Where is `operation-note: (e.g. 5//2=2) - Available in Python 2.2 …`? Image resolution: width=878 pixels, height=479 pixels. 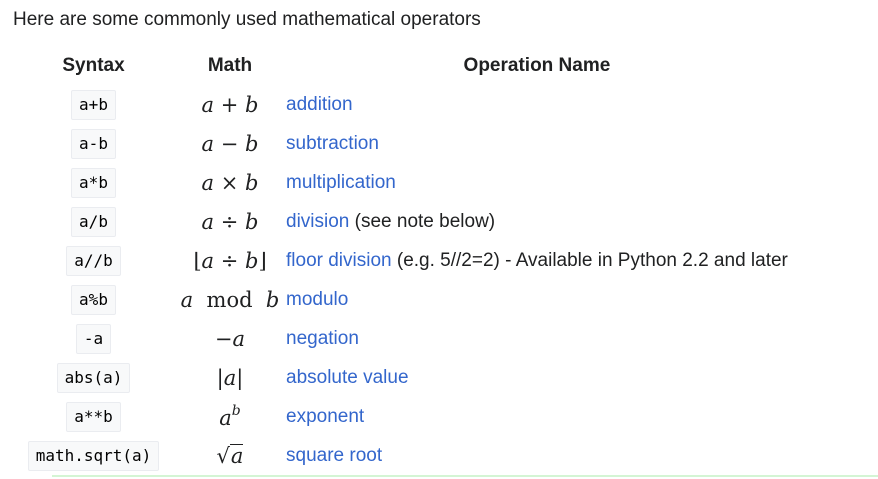 operation-note: (e.g. 5//2=2) - Available in Python 2.2 … is located at coordinates (589, 260).